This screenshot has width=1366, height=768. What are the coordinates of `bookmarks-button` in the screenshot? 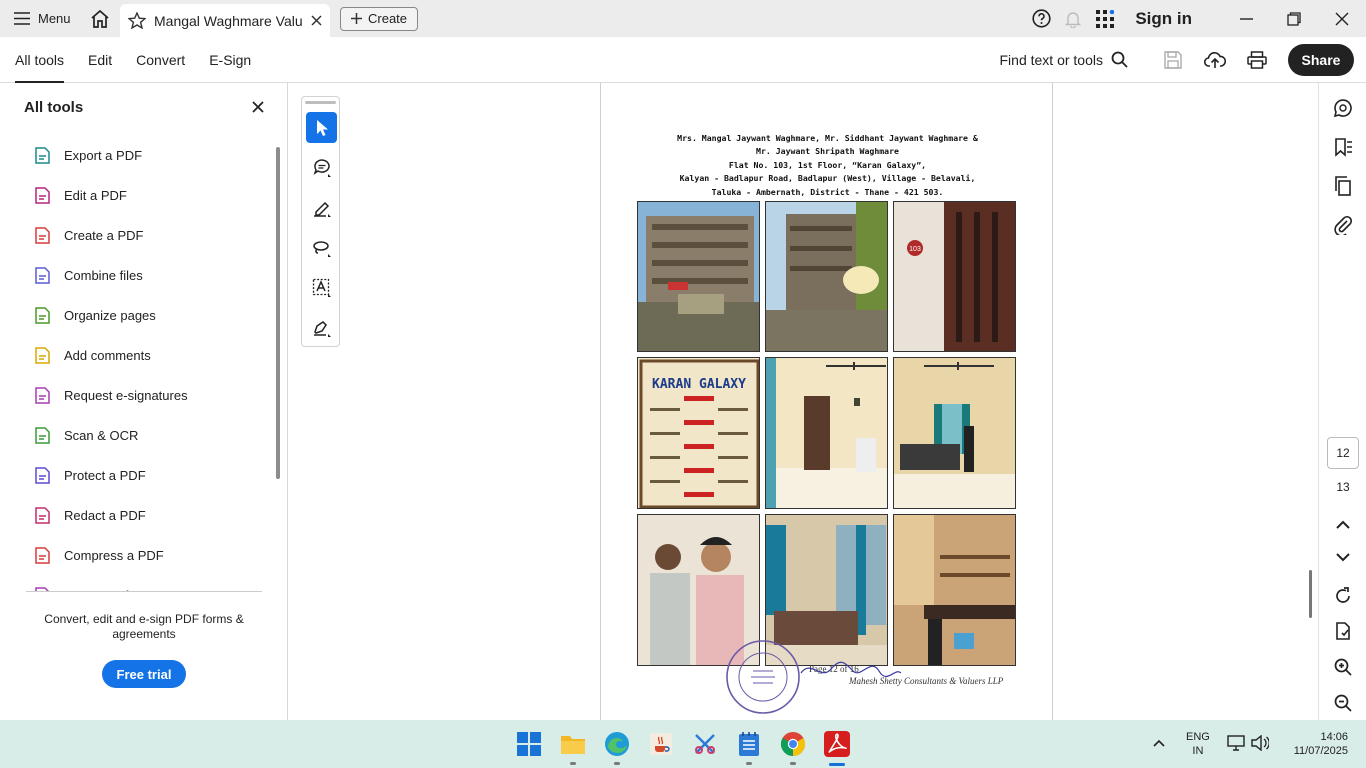 It's located at (1343, 147).